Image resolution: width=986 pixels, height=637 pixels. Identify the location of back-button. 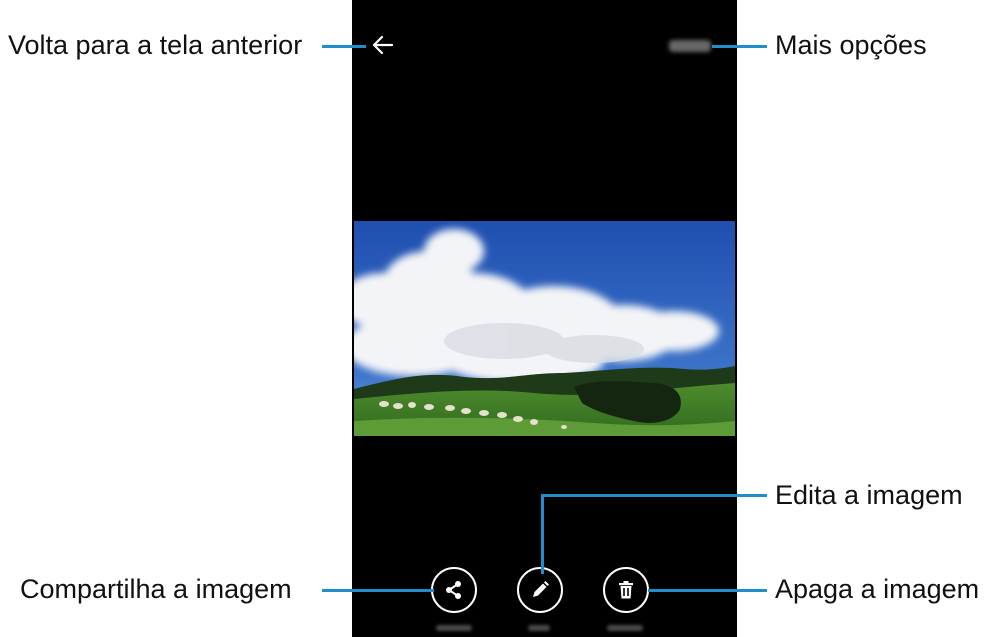
(383, 45).